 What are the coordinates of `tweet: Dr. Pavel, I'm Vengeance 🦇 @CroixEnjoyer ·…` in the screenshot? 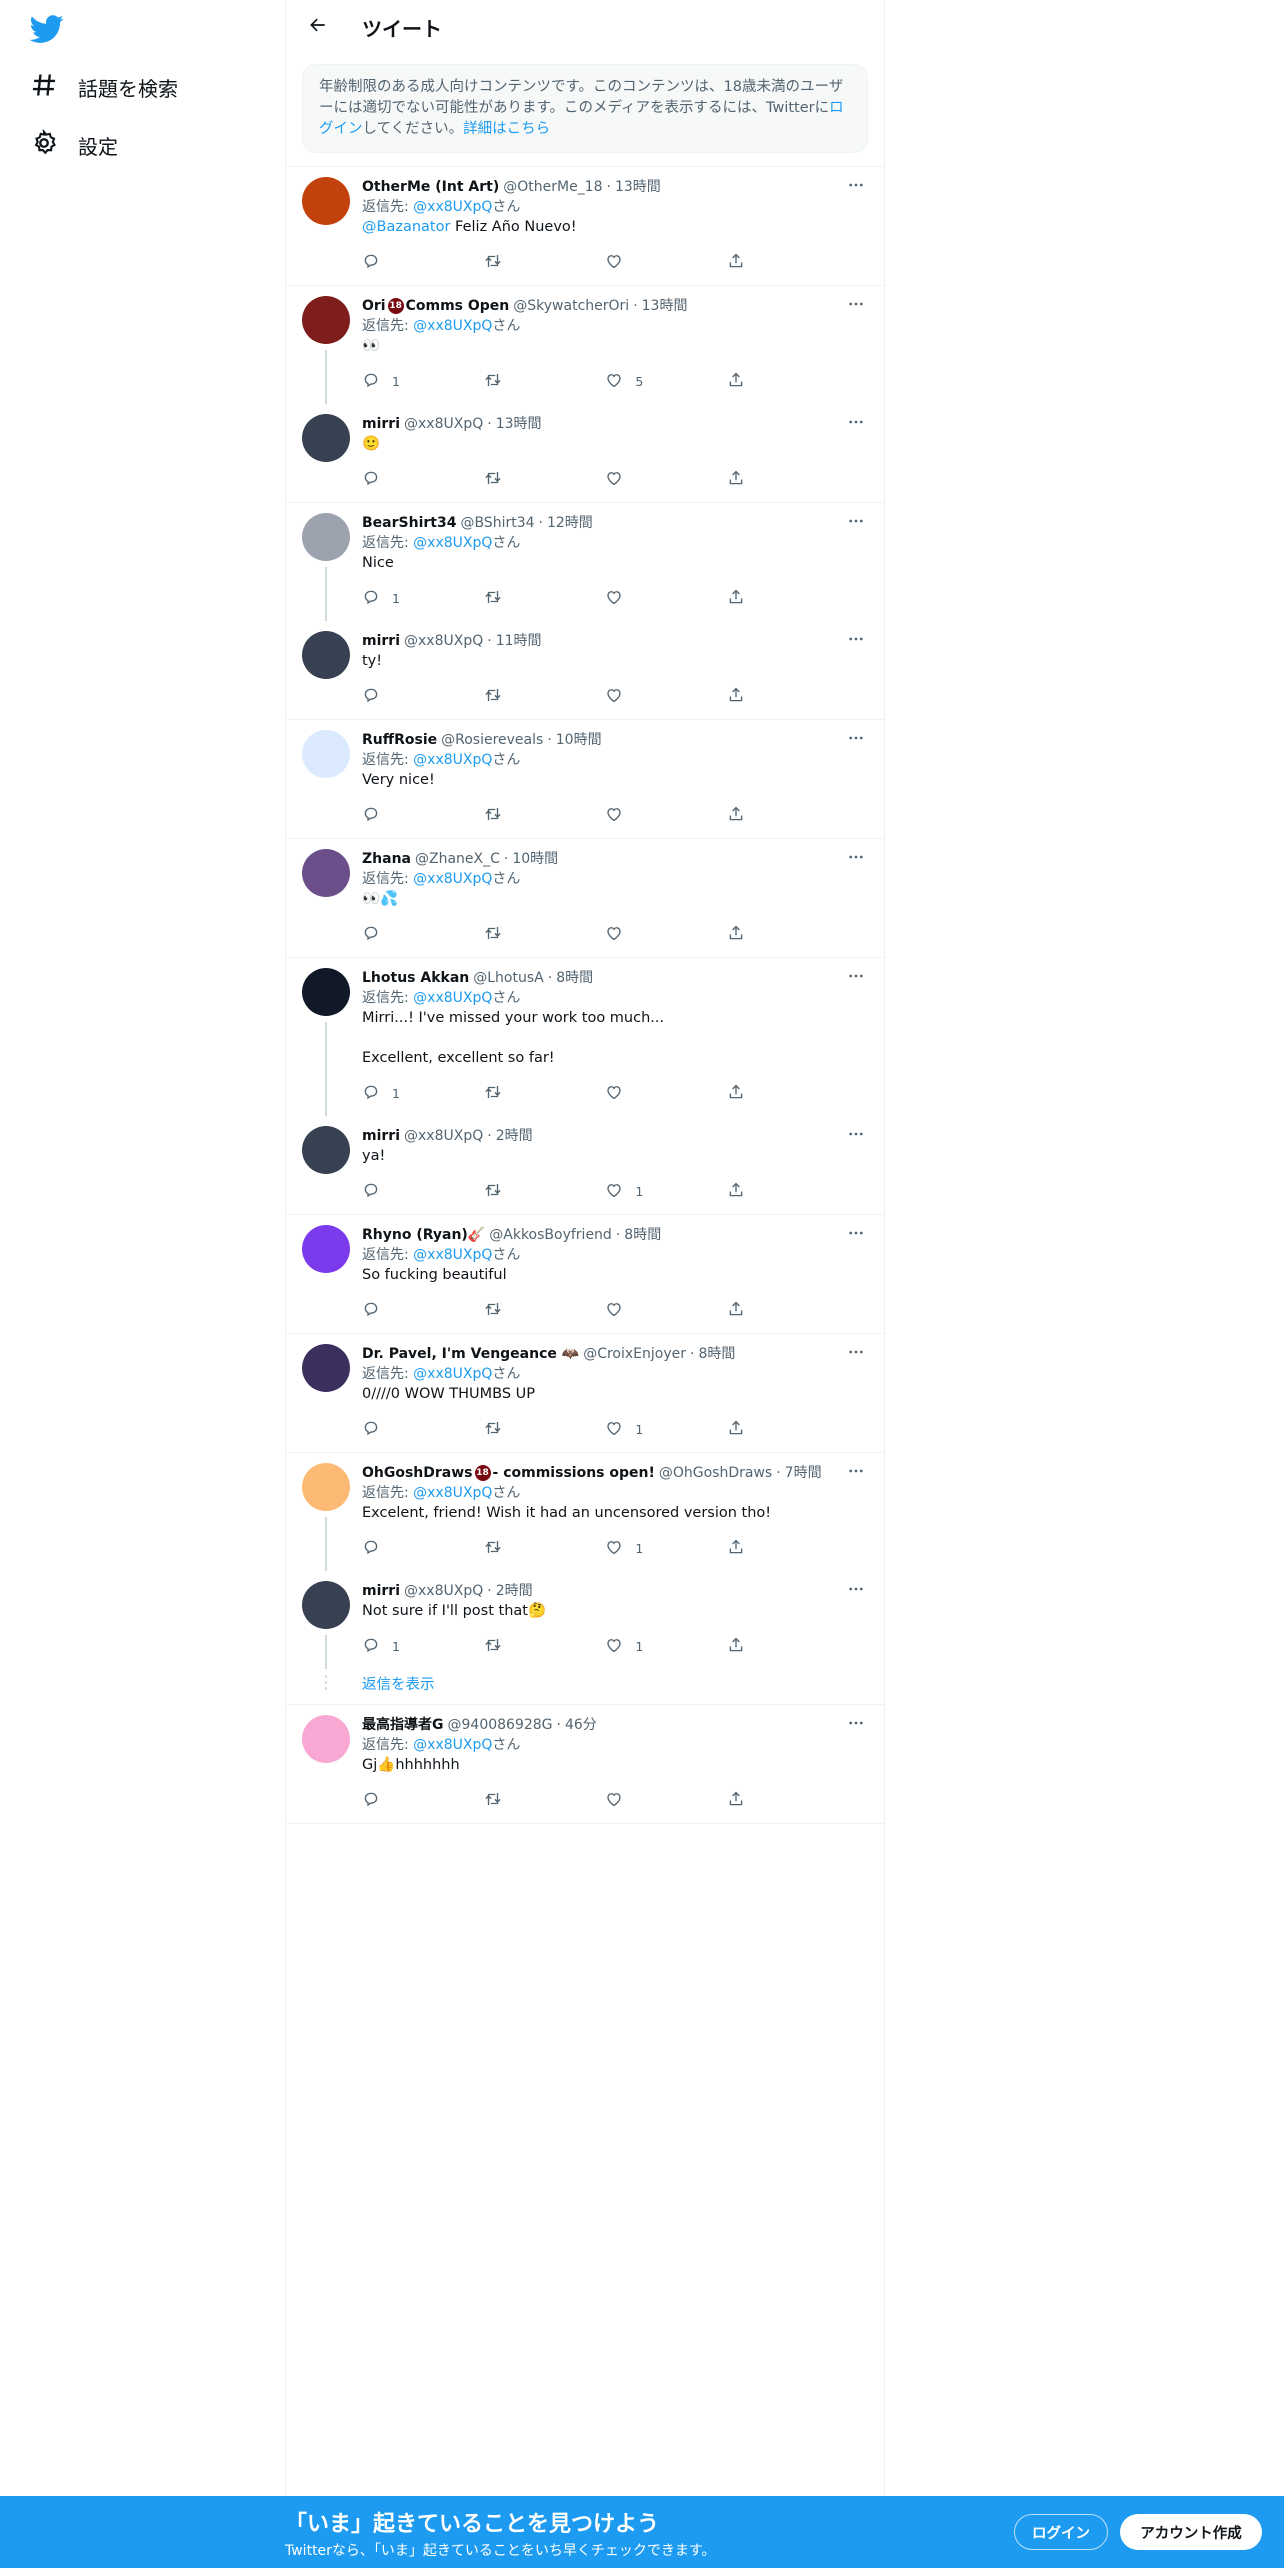 It's located at (585, 1393).